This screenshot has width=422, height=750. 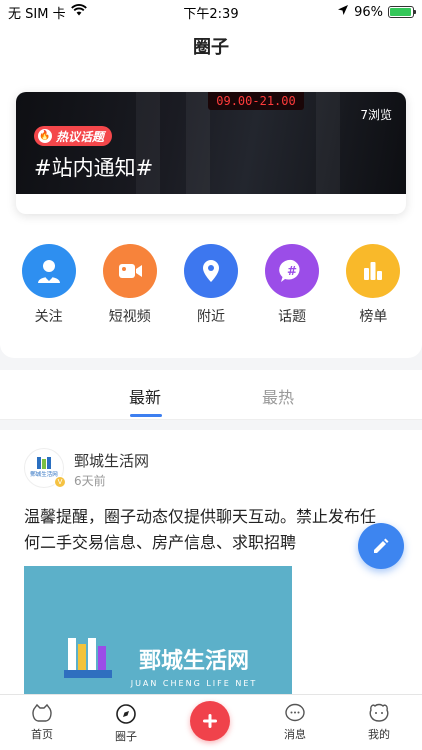 What do you see at coordinates (343, 12) in the screenshot?
I see `location-arrow-icon` at bounding box center [343, 12].